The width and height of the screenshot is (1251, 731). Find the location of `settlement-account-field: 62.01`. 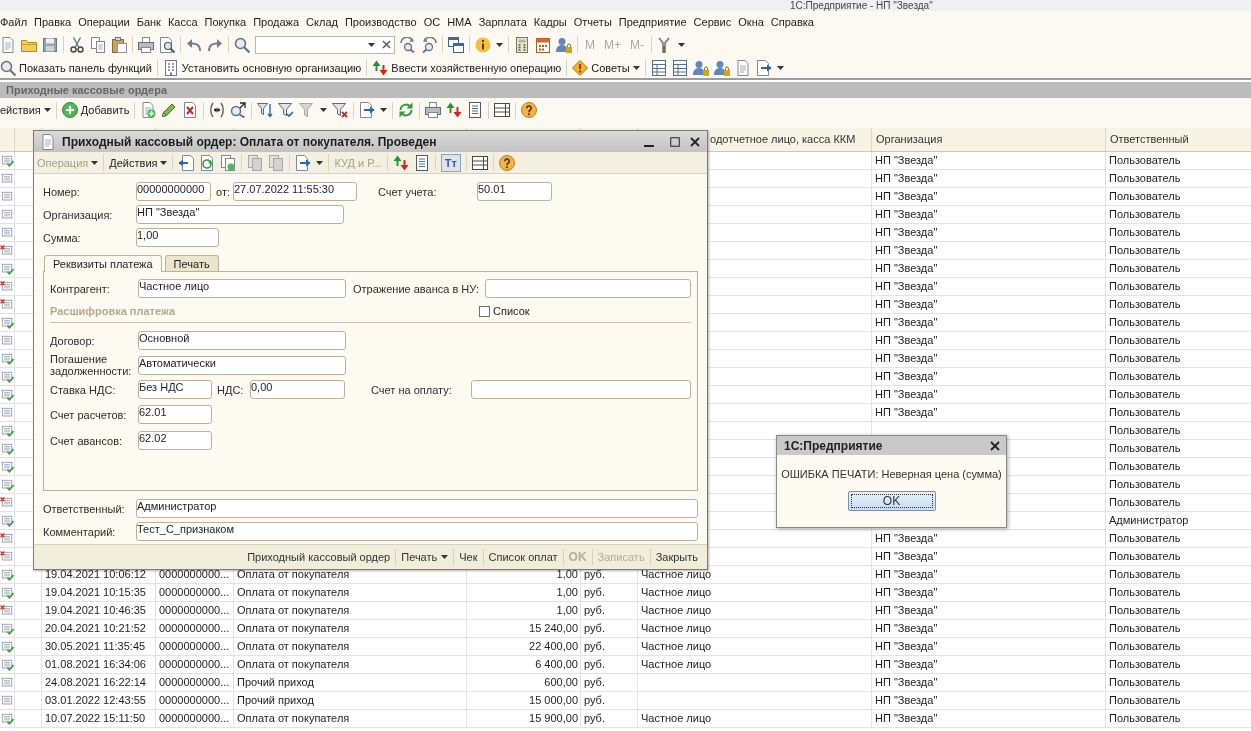

settlement-account-field: 62.01 is located at coordinates (175, 414).